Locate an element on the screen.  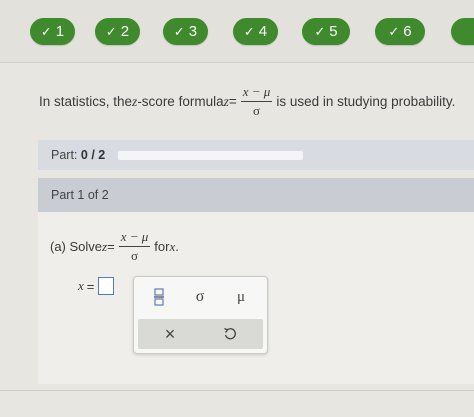
question-pill-4: ✓ 4 is located at coordinates (255, 31).